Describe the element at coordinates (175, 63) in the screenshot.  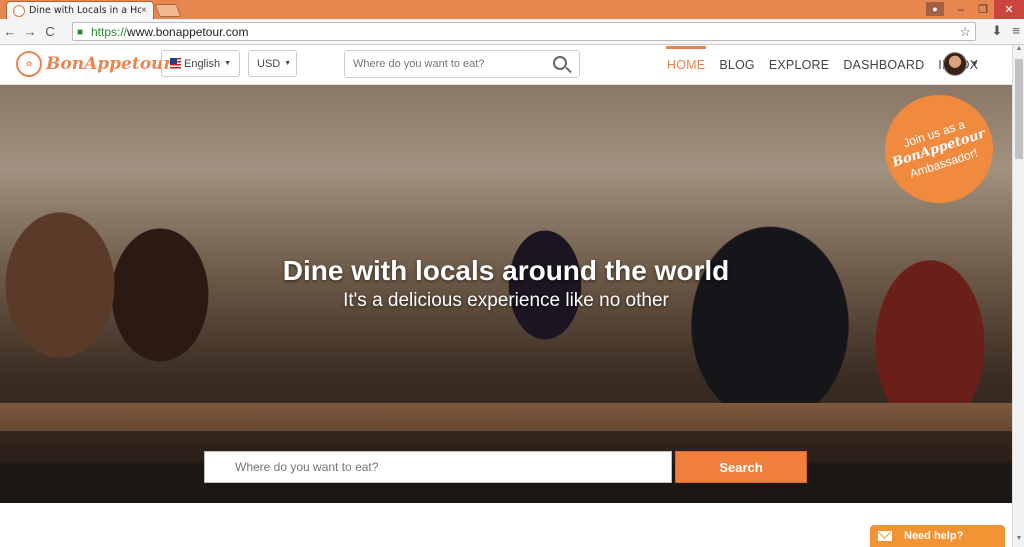
I see `us-flag-icon` at that location.